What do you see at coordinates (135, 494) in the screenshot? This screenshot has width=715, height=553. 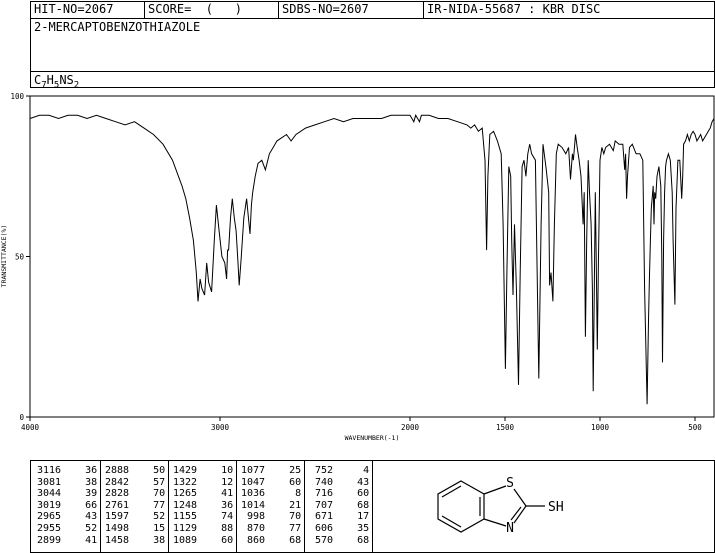 I see `peak-row: 2828 70` at bounding box center [135, 494].